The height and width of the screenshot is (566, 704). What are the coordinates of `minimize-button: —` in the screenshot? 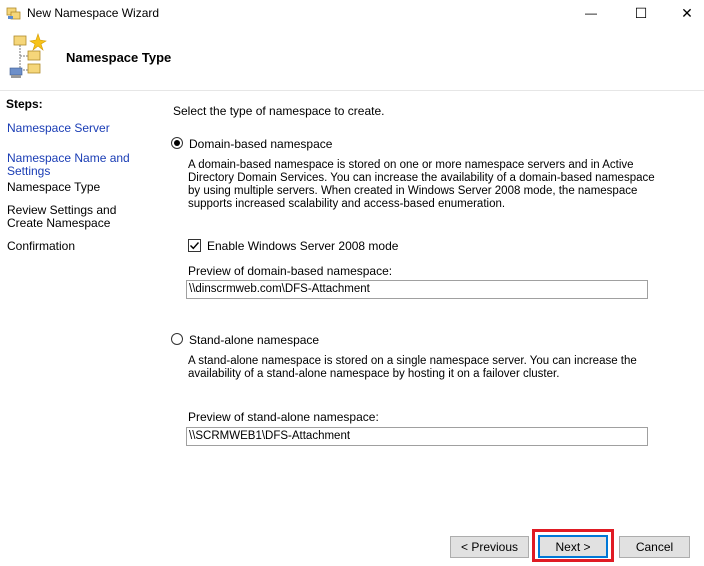 It's located at (591, 13).